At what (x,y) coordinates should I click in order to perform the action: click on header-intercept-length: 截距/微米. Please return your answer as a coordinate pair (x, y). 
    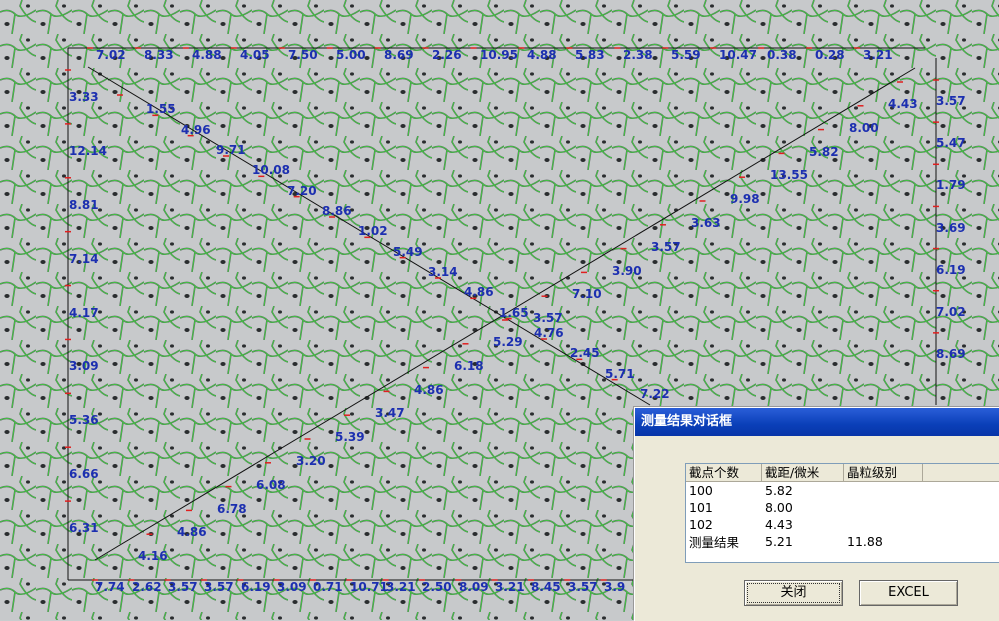
    Looking at the image, I should click on (803, 473).